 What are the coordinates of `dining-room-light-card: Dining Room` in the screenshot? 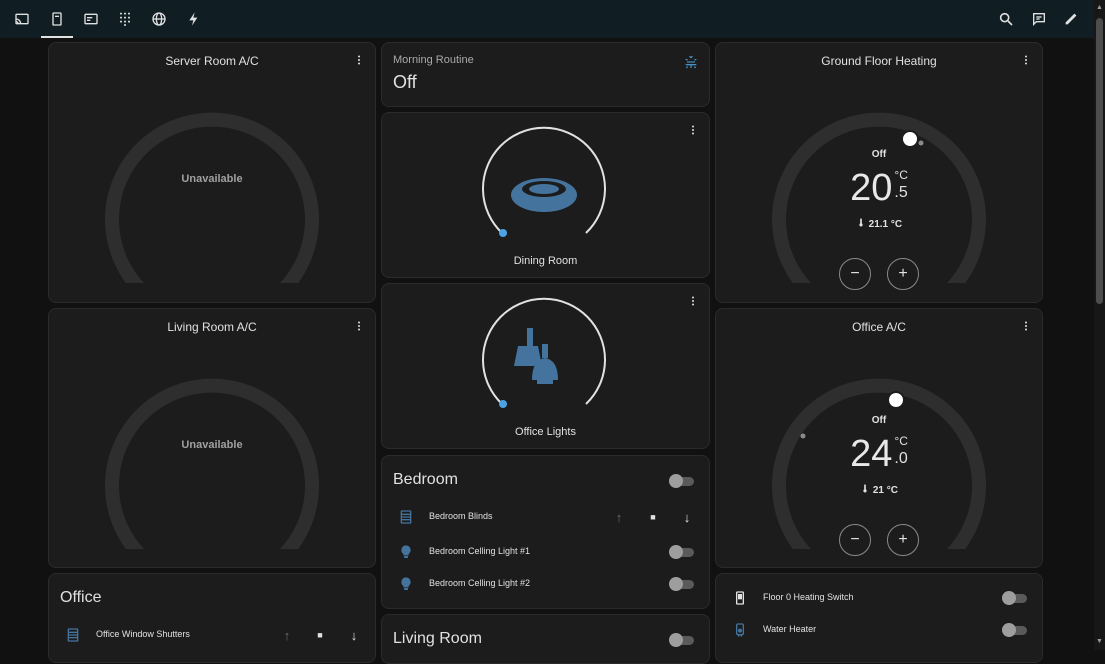 It's located at (545, 195).